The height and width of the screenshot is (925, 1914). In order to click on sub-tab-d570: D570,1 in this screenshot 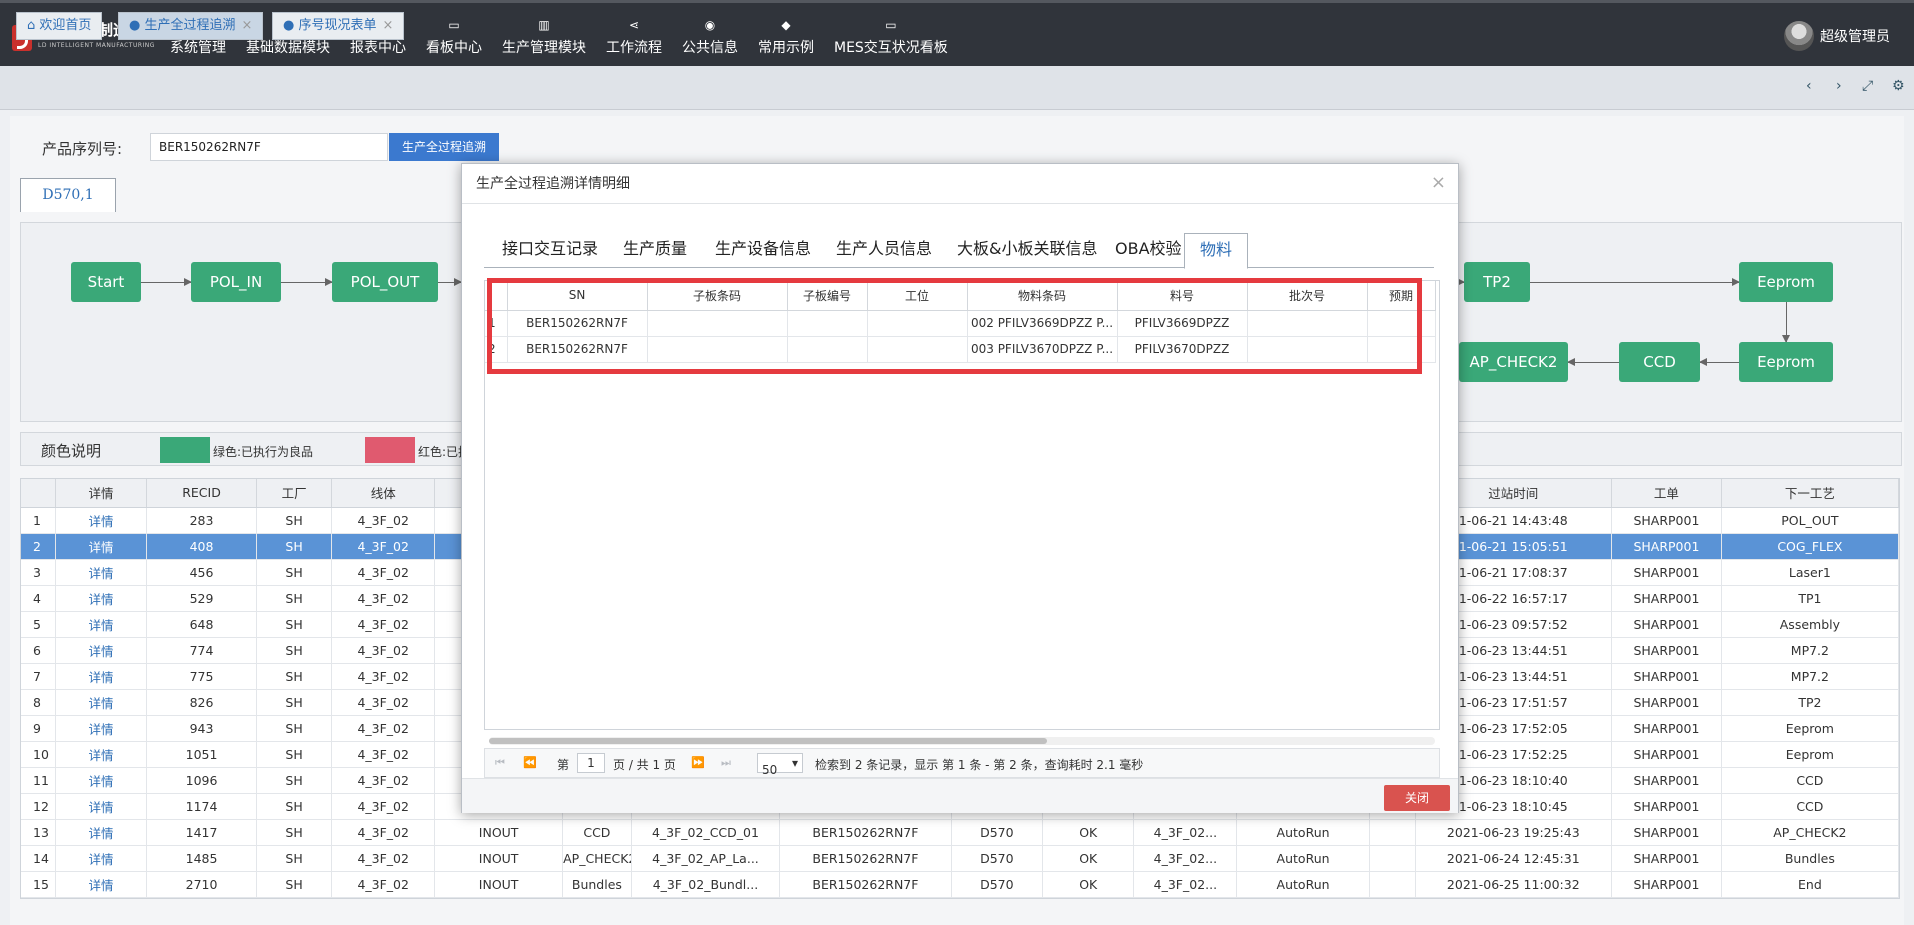, I will do `click(68, 195)`.